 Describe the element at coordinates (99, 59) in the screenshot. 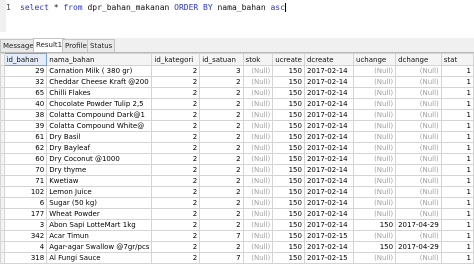

I see `column-header-nama-bahan: nama_bahan` at that location.